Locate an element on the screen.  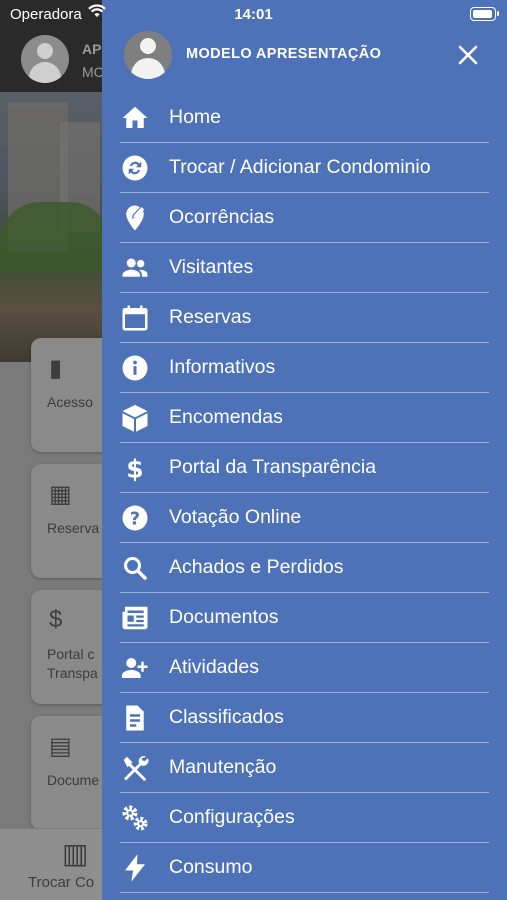
battery-icon is located at coordinates (483, 14).